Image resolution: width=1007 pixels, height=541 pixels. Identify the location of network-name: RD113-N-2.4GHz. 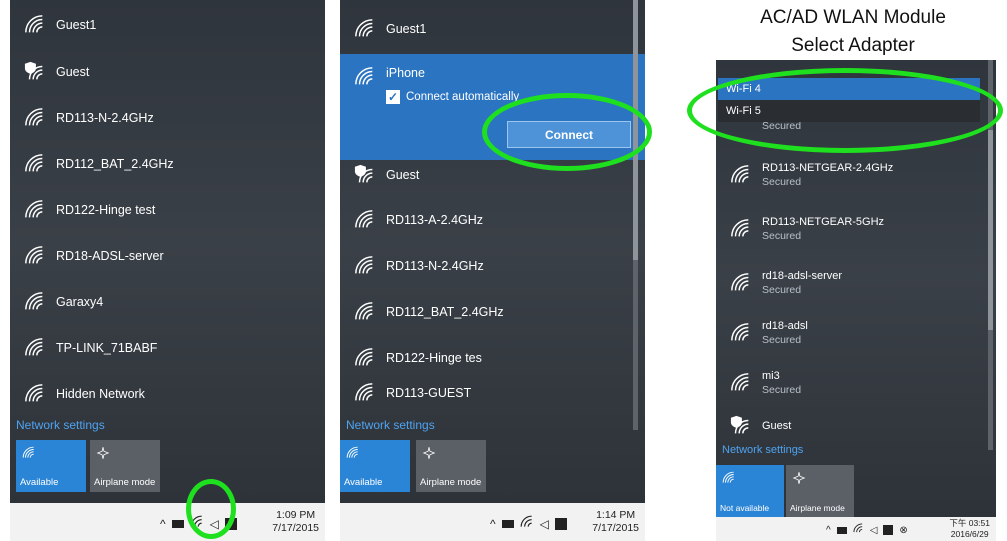
(435, 266).